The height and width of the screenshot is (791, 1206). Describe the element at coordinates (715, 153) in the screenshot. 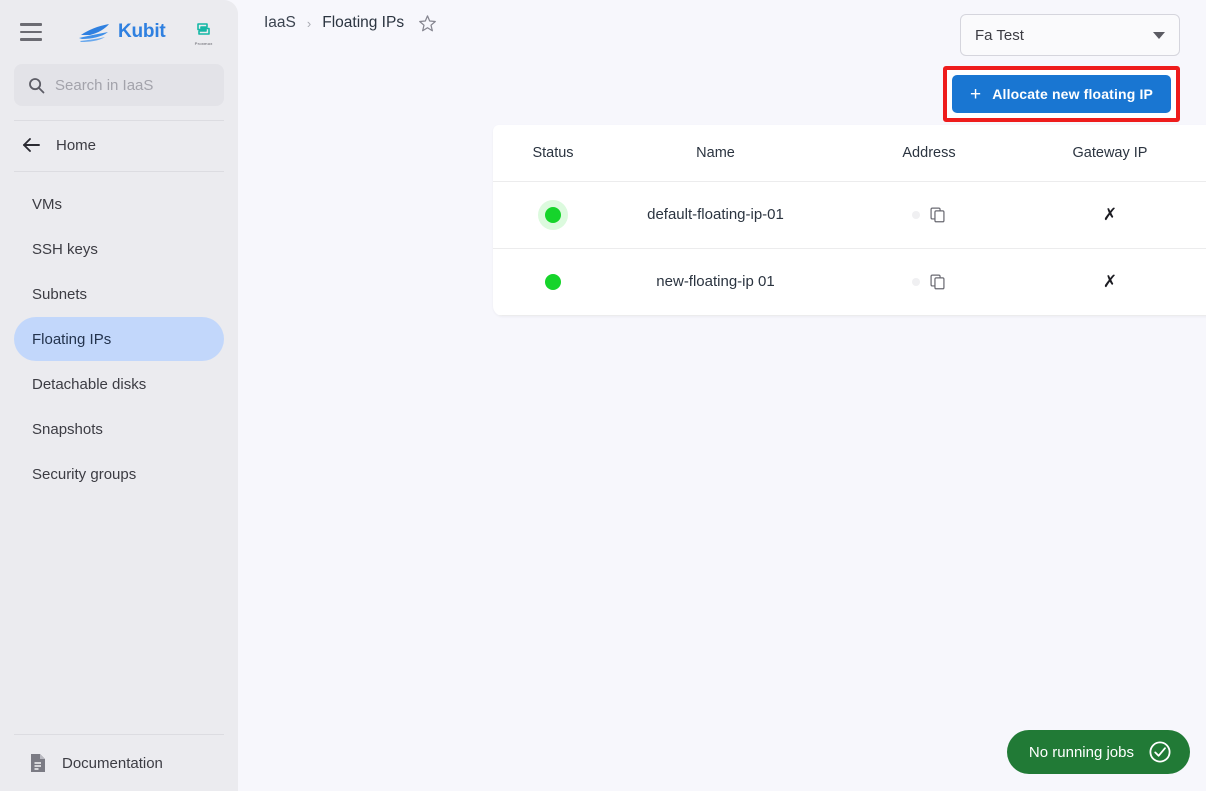

I see `column-header-name: Name` at that location.